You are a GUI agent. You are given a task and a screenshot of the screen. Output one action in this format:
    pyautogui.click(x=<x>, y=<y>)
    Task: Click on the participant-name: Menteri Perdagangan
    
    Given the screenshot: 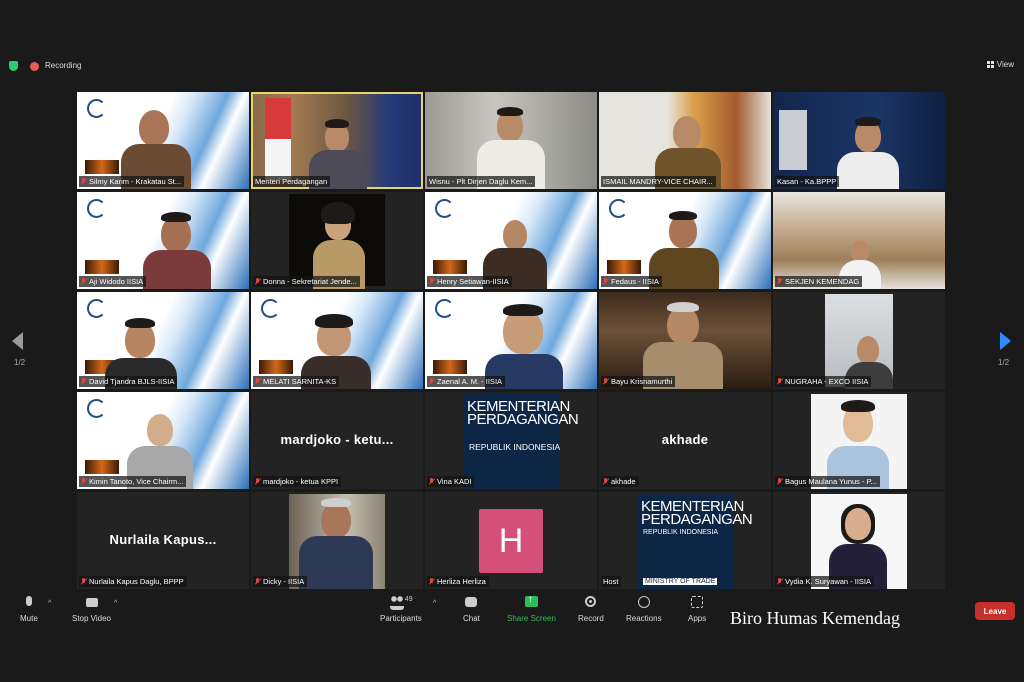 What is the action you would take?
    pyautogui.click(x=292, y=181)
    